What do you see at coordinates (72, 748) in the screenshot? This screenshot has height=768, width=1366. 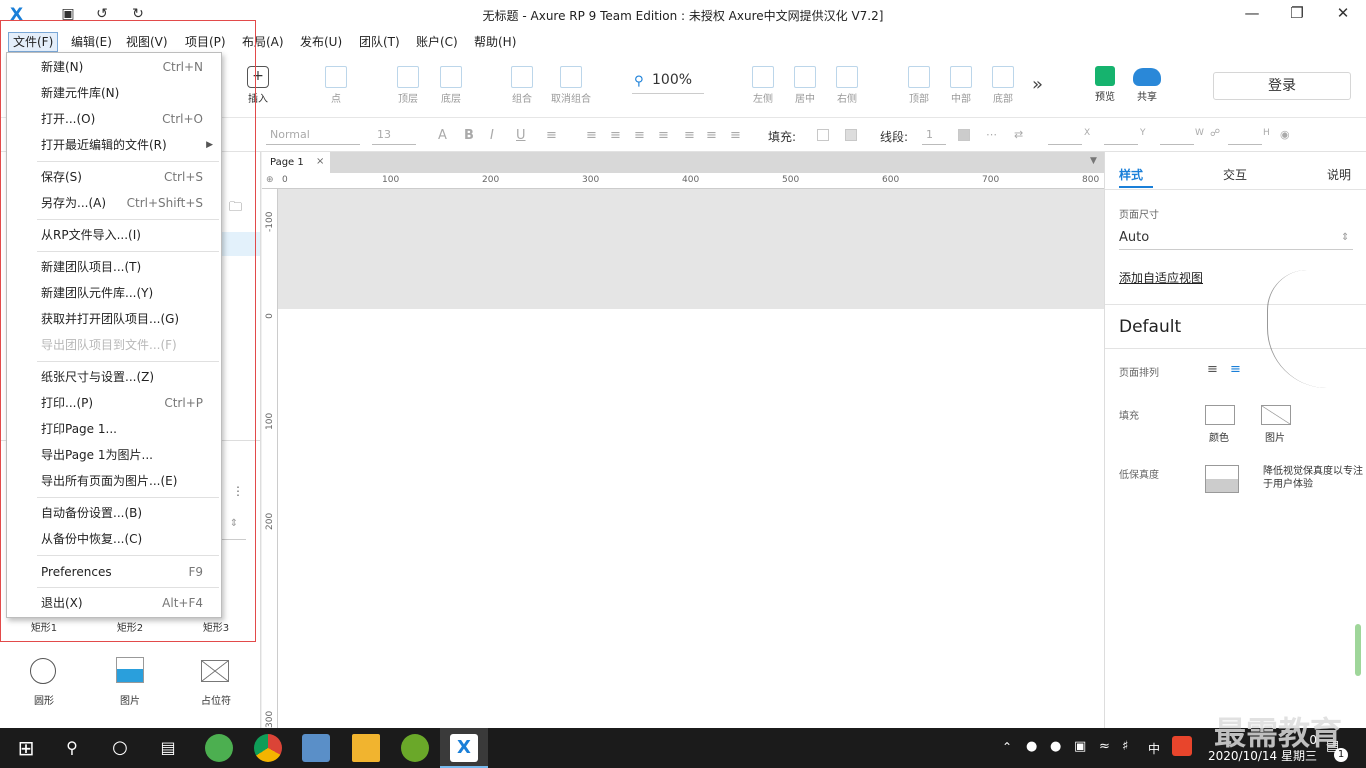 I see `search-icon: ⚲` at bounding box center [72, 748].